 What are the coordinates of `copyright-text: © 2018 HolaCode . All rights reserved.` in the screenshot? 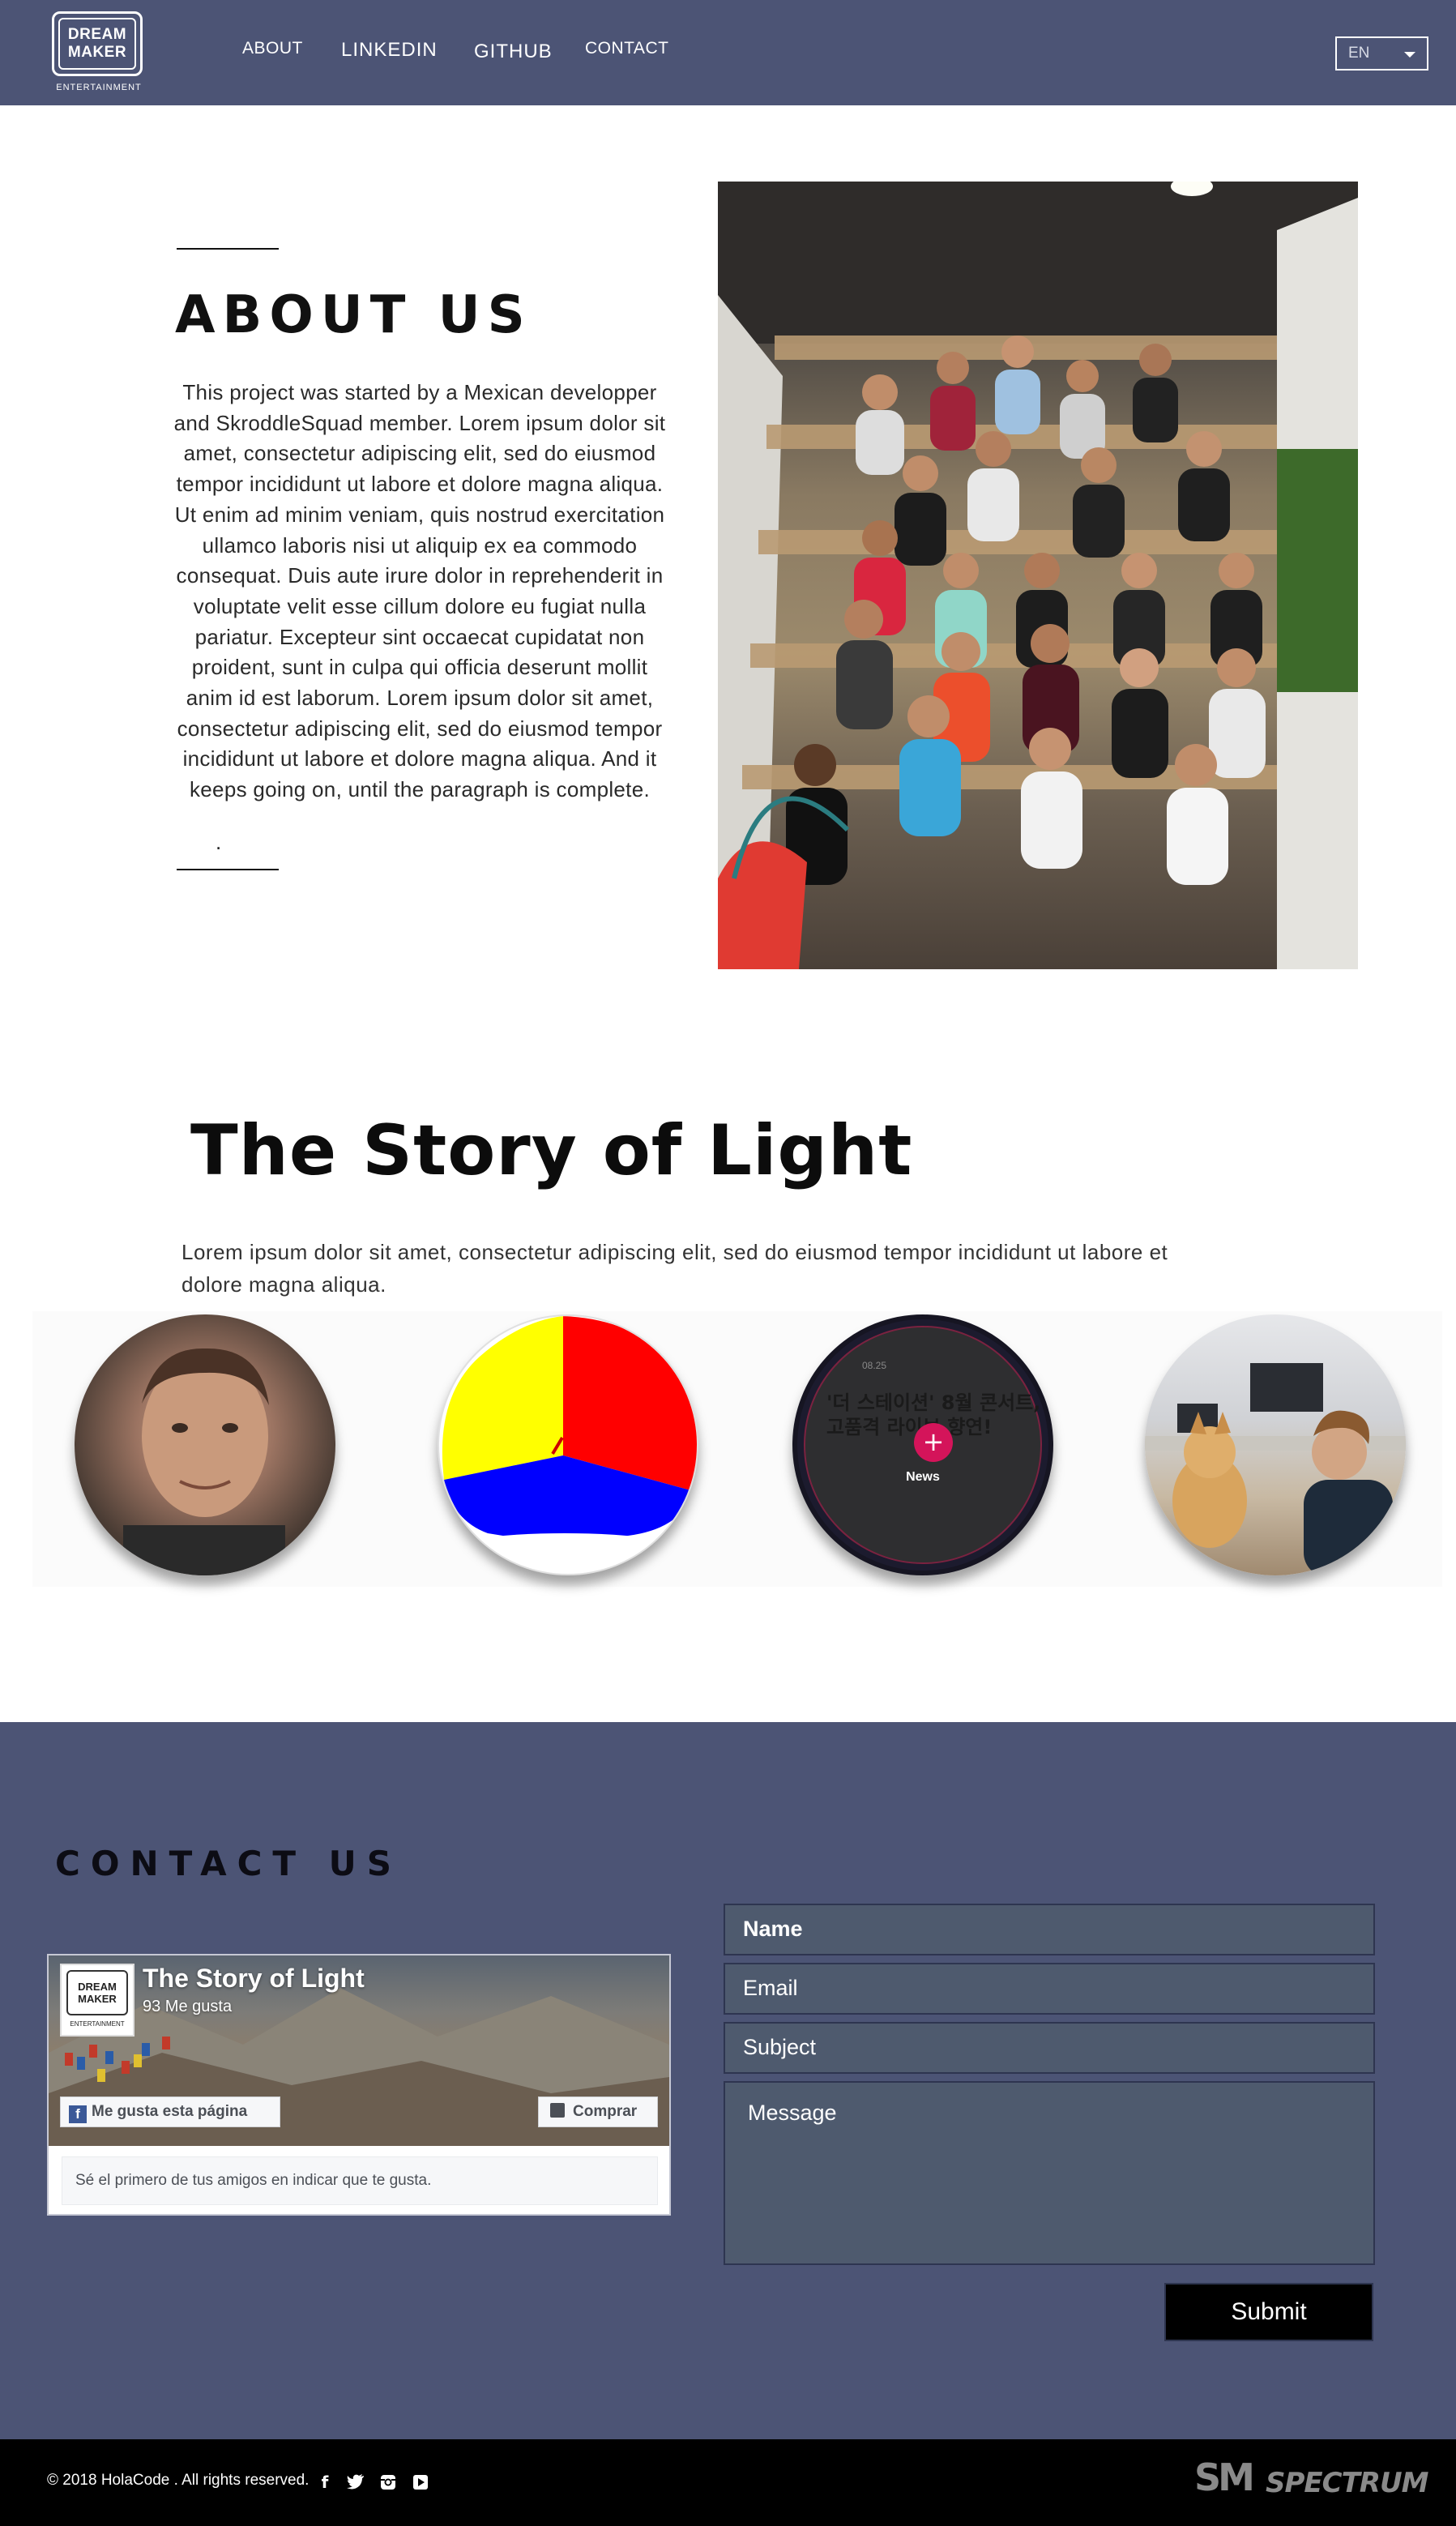 It's located at (179, 2481).